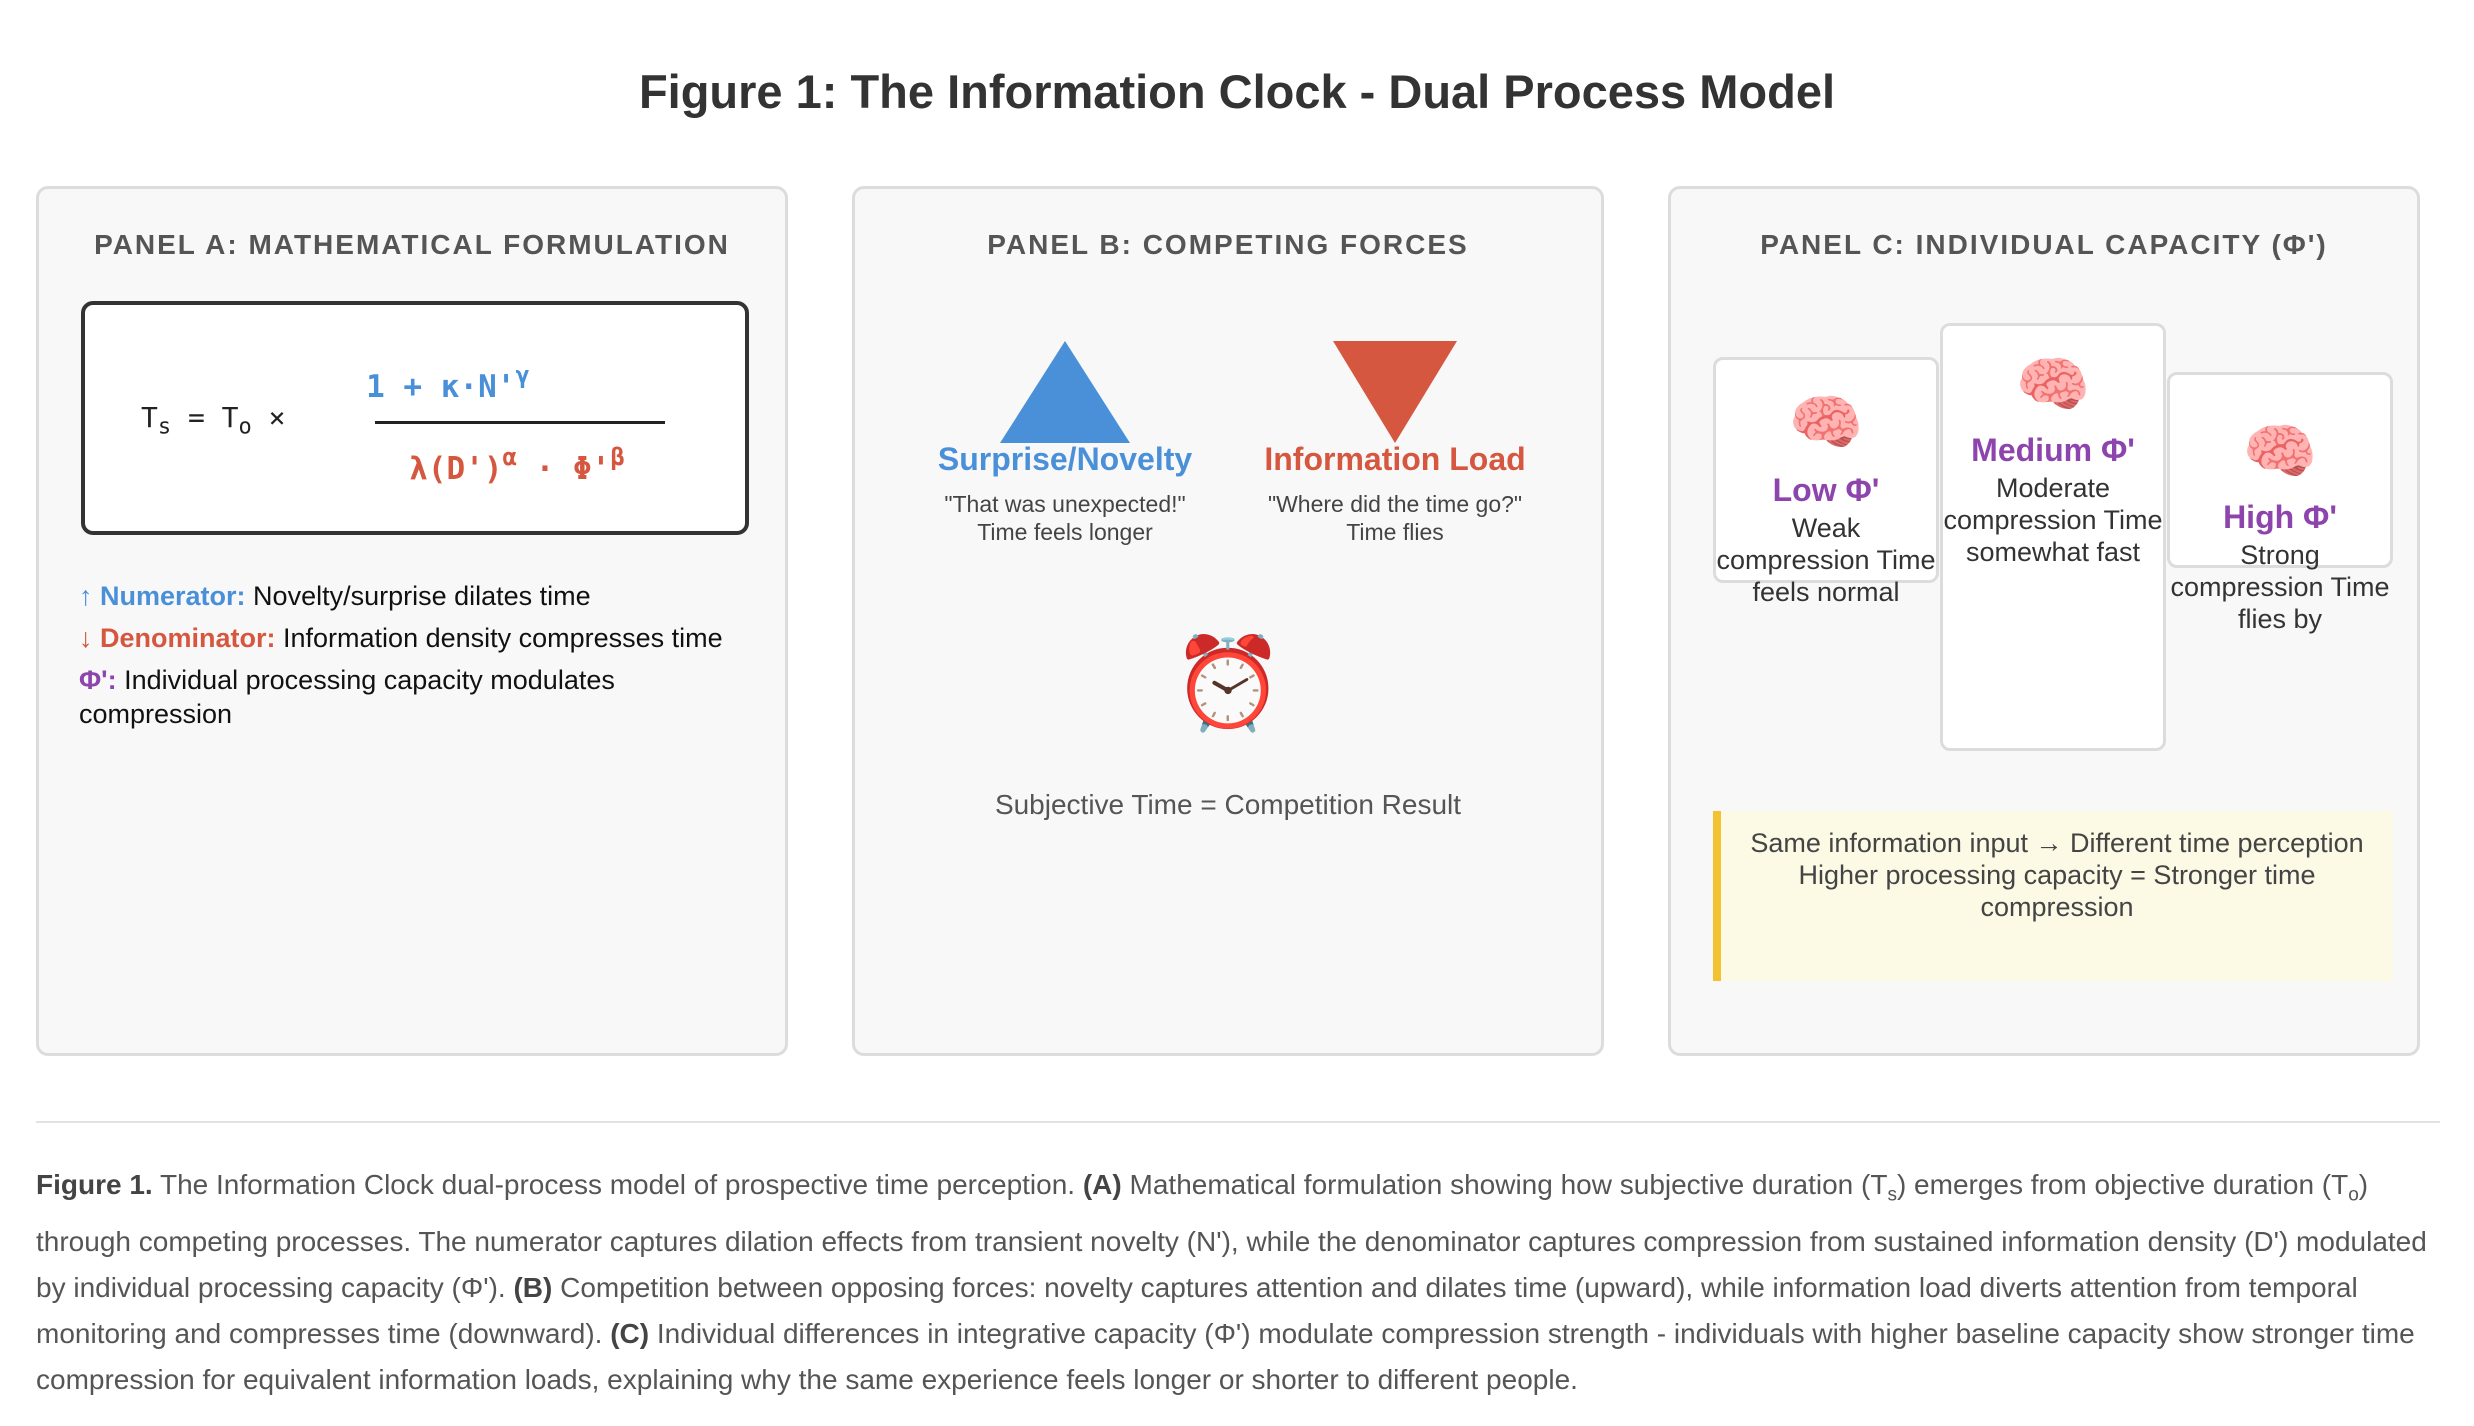  I want to click on up-arrow-icon: ↑, so click(86, 596).